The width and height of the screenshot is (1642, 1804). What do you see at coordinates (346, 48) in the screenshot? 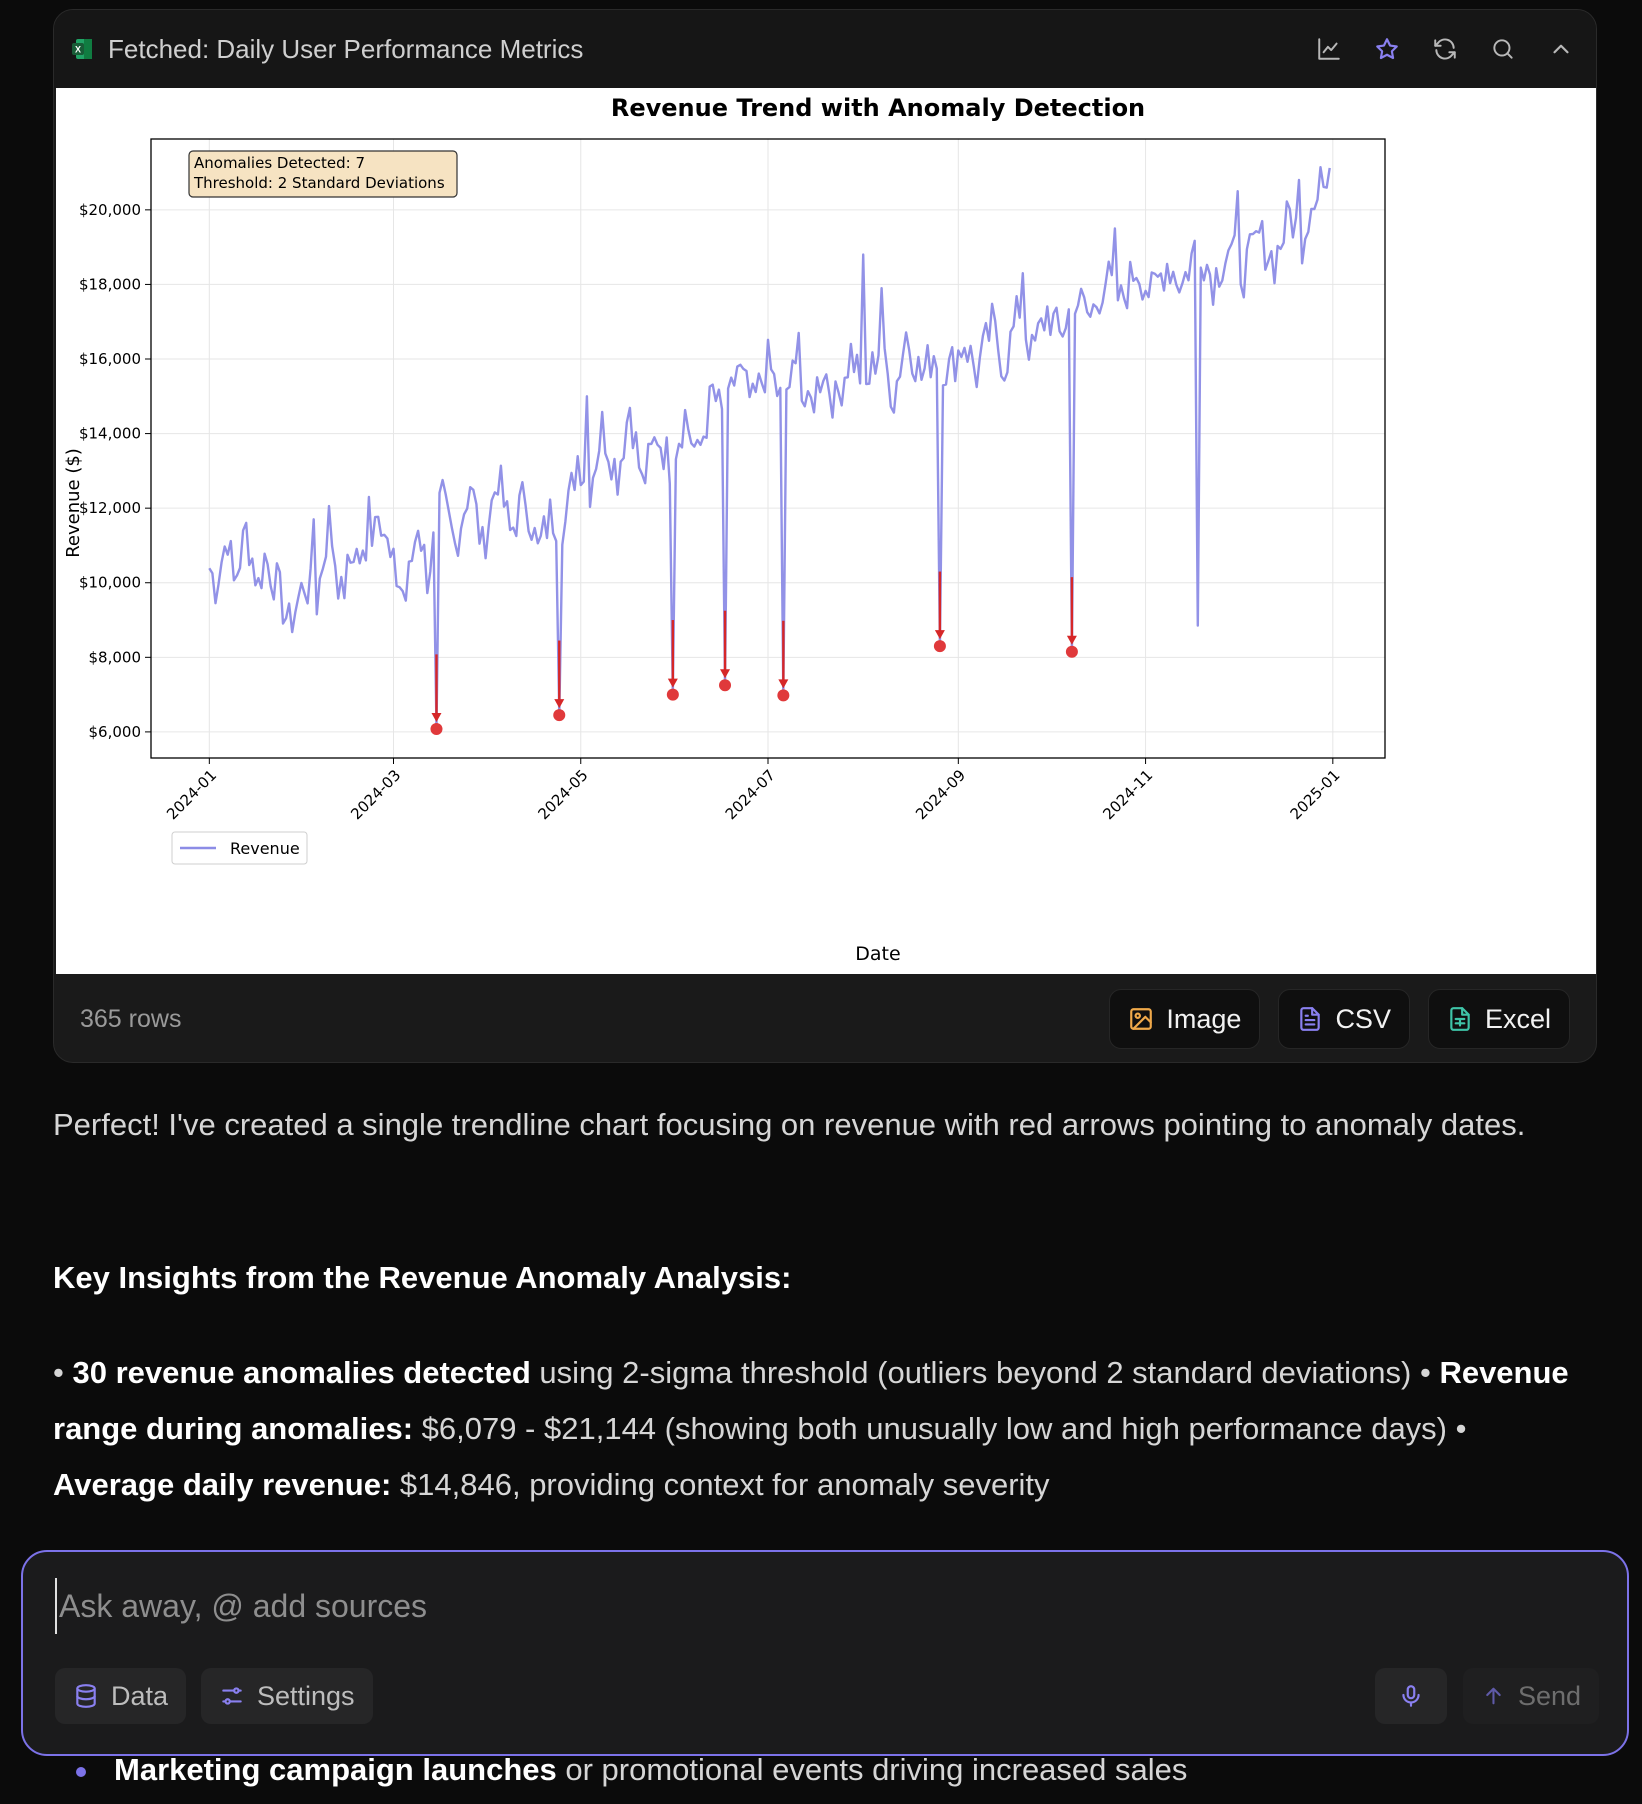
I see `card-title: Fetched: Daily User Performance Metrics` at bounding box center [346, 48].